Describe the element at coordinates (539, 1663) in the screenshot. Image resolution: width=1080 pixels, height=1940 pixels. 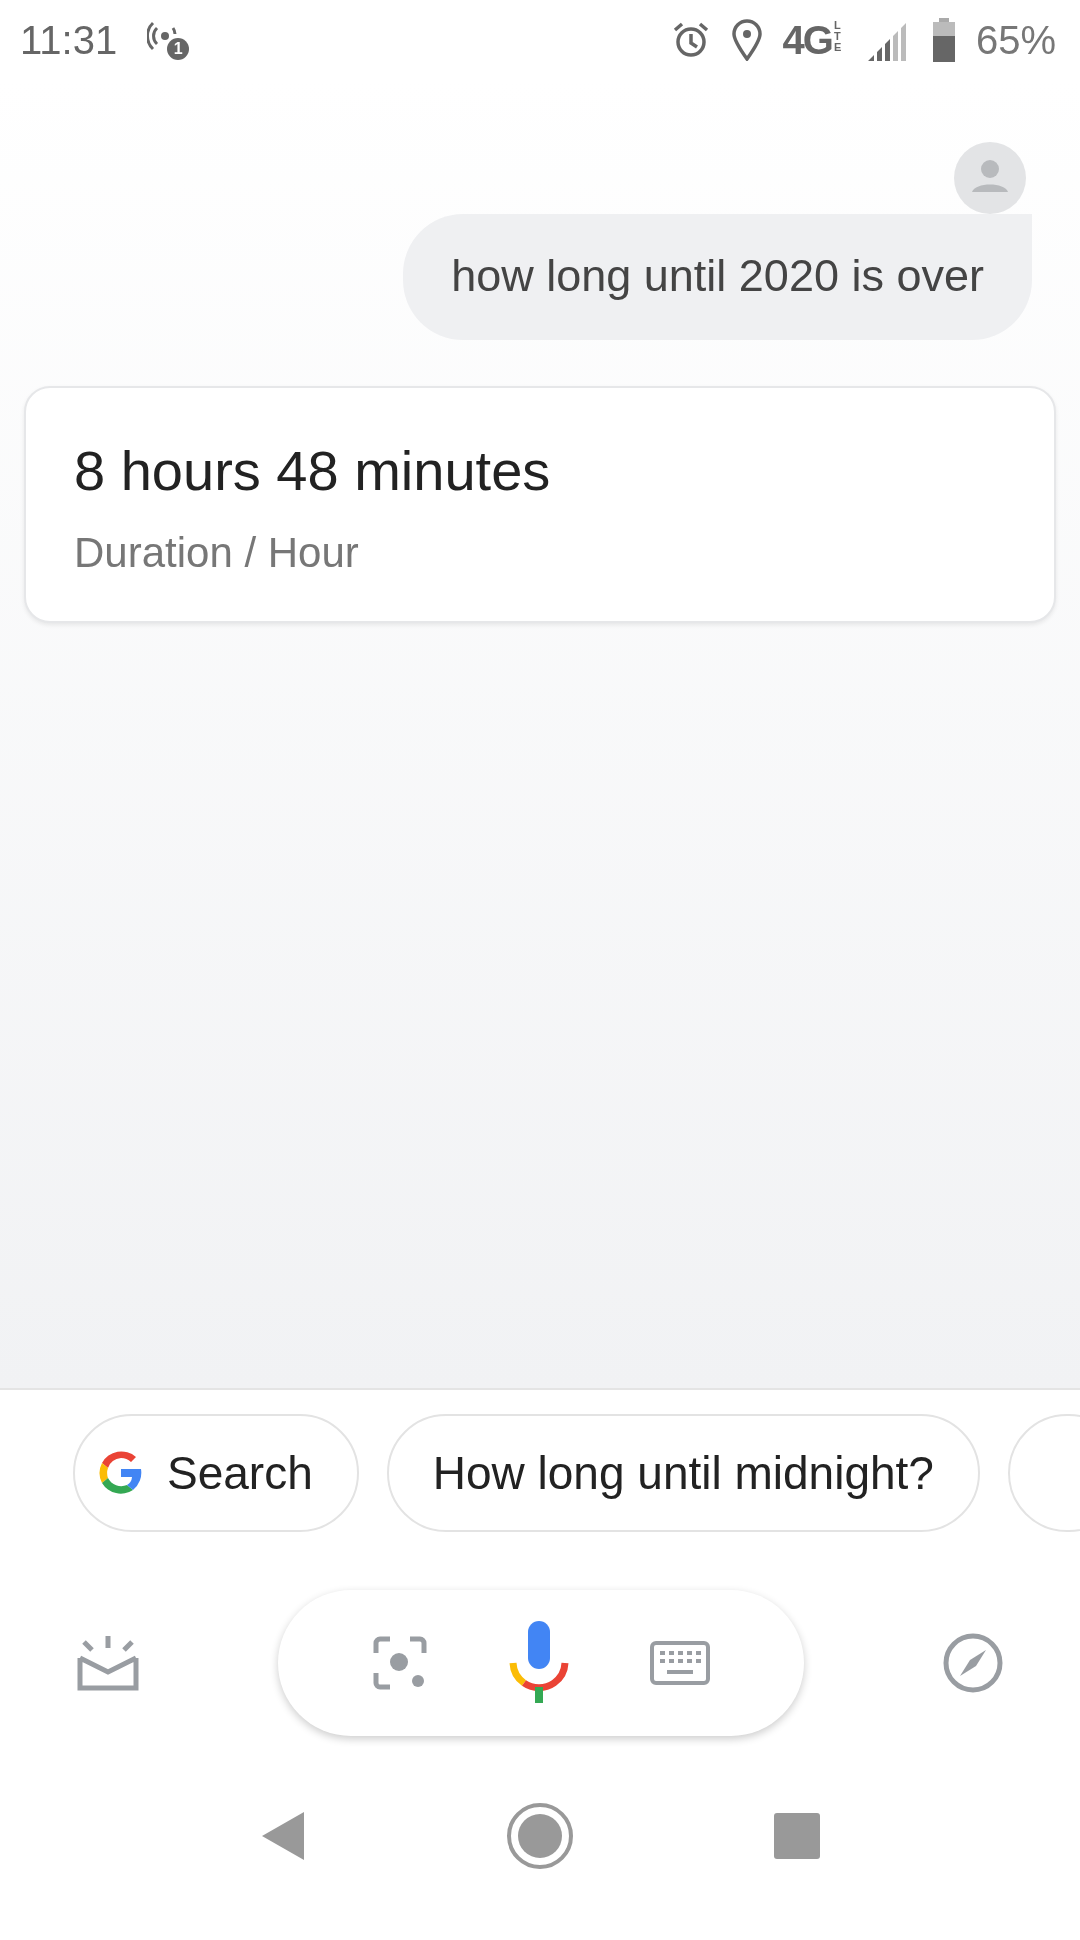
I see `microphone-icon` at that location.